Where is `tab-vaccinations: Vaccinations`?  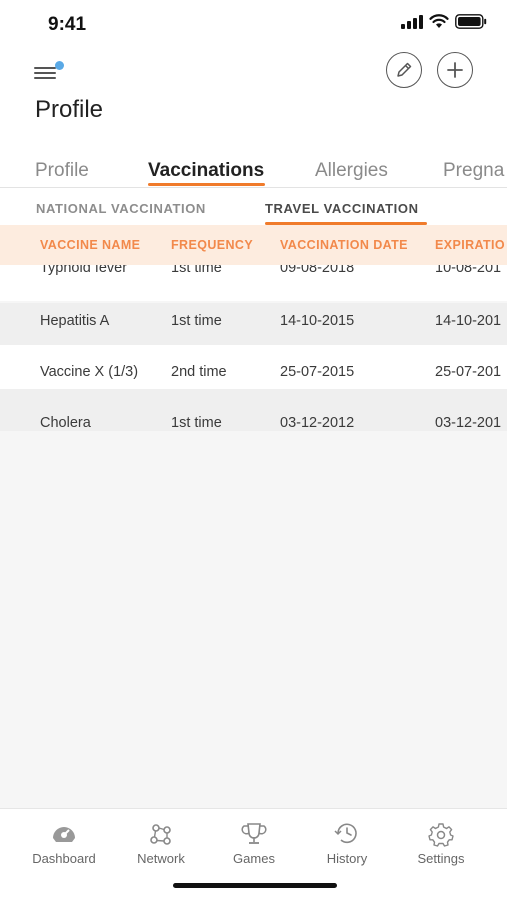
tab-vaccinations: Vaccinations is located at coordinates (206, 171).